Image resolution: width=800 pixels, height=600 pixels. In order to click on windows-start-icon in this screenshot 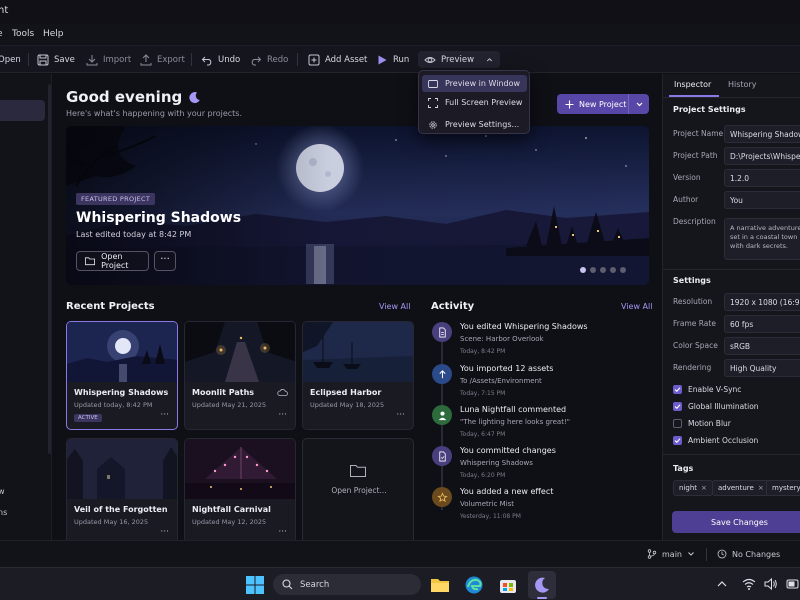, I will do `click(255, 585)`.